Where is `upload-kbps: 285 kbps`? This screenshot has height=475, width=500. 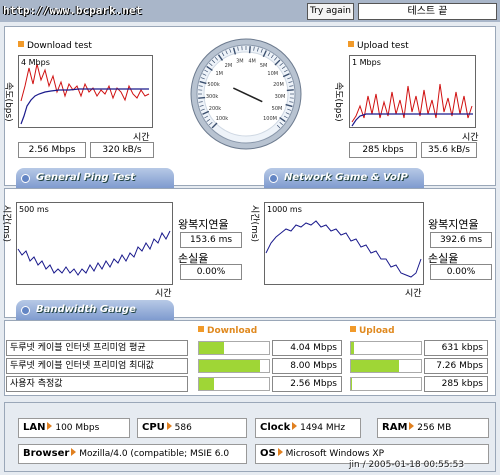 upload-kbps: 285 kbps is located at coordinates (383, 150).